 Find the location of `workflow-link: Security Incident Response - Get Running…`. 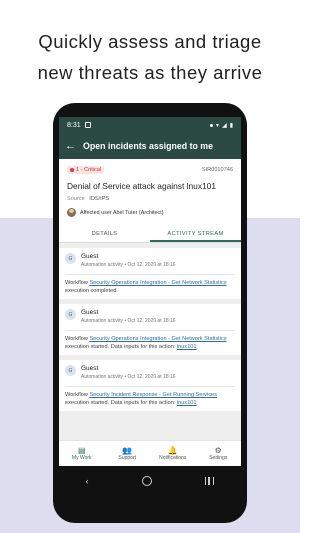

workflow-link: Security Incident Response - Get Running… is located at coordinates (152, 395).